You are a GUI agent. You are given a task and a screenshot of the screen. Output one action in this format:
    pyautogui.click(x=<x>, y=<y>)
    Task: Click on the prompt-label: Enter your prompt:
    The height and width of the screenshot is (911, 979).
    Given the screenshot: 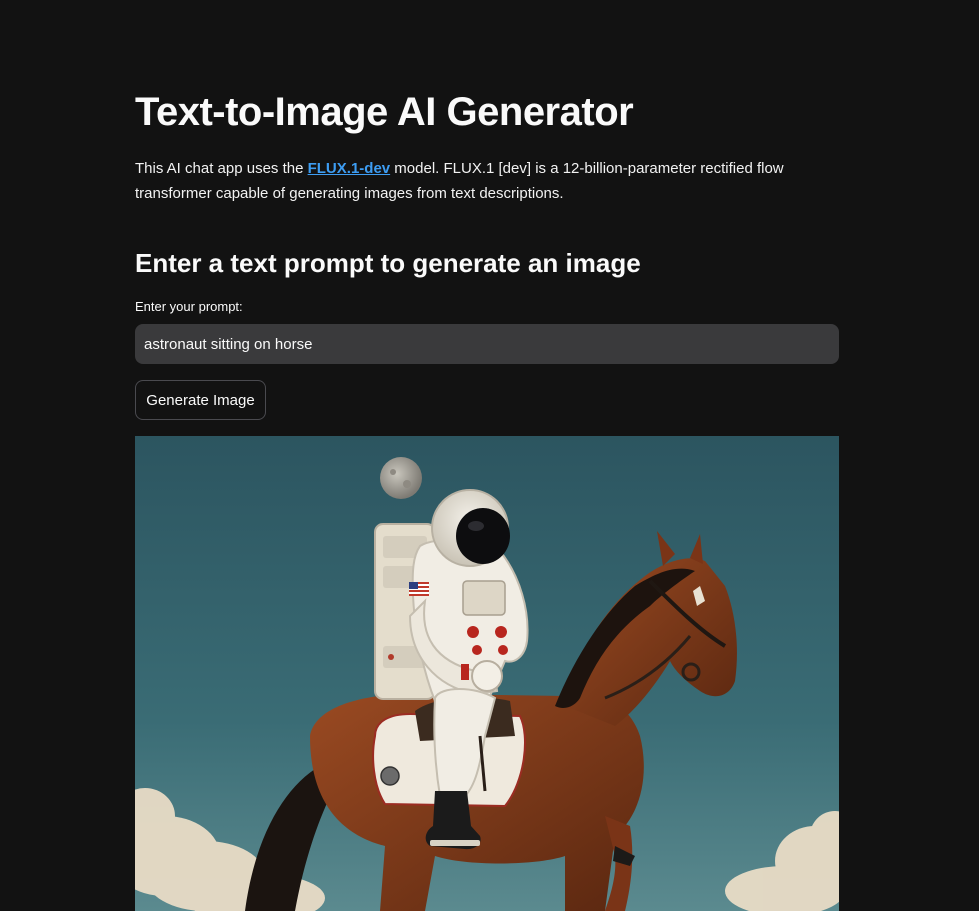 What is the action you would take?
    pyautogui.click(x=189, y=306)
    